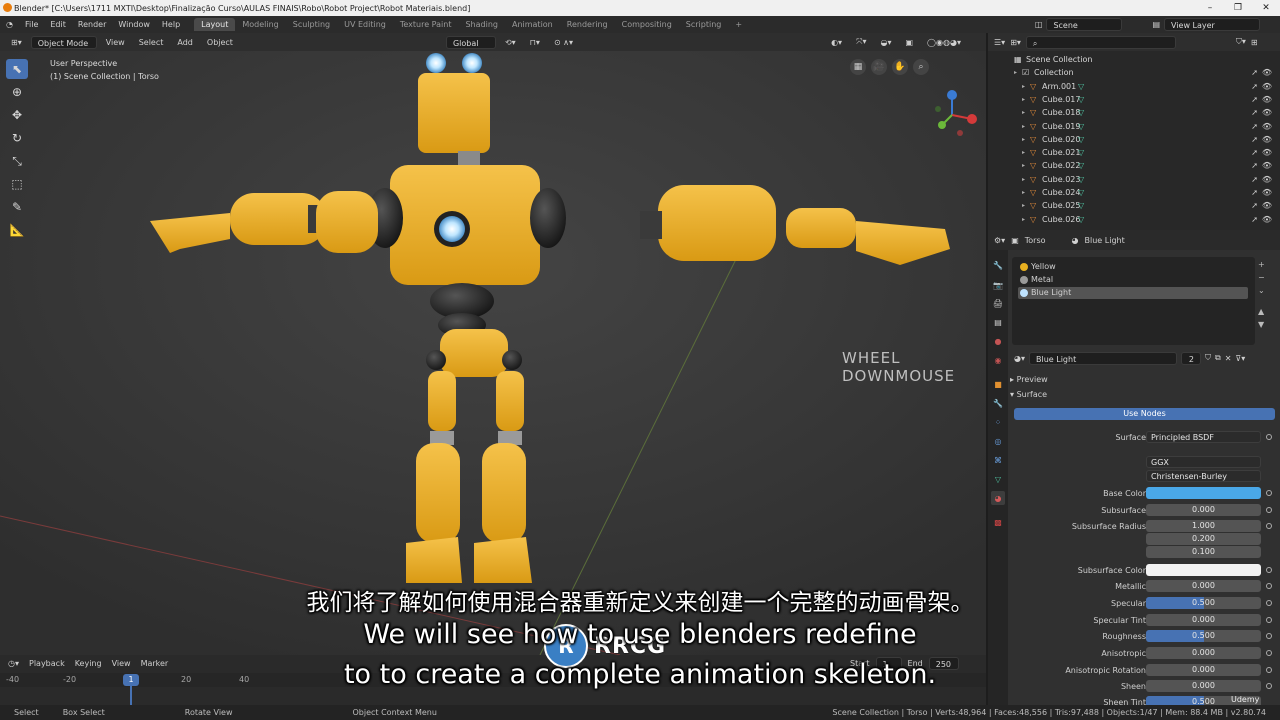 The image size is (1280, 720). I want to click on panel-surface: ▾ Surface, so click(1143, 395).